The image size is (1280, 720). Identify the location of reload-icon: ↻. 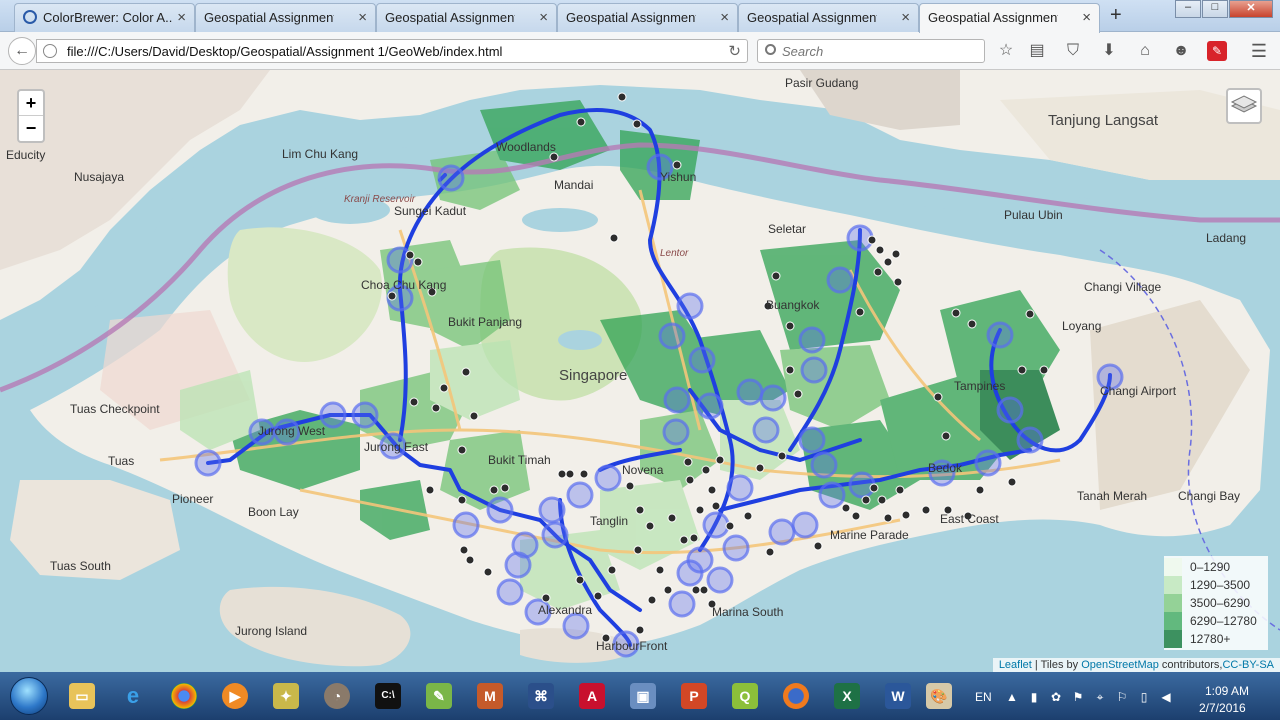
(734, 51).